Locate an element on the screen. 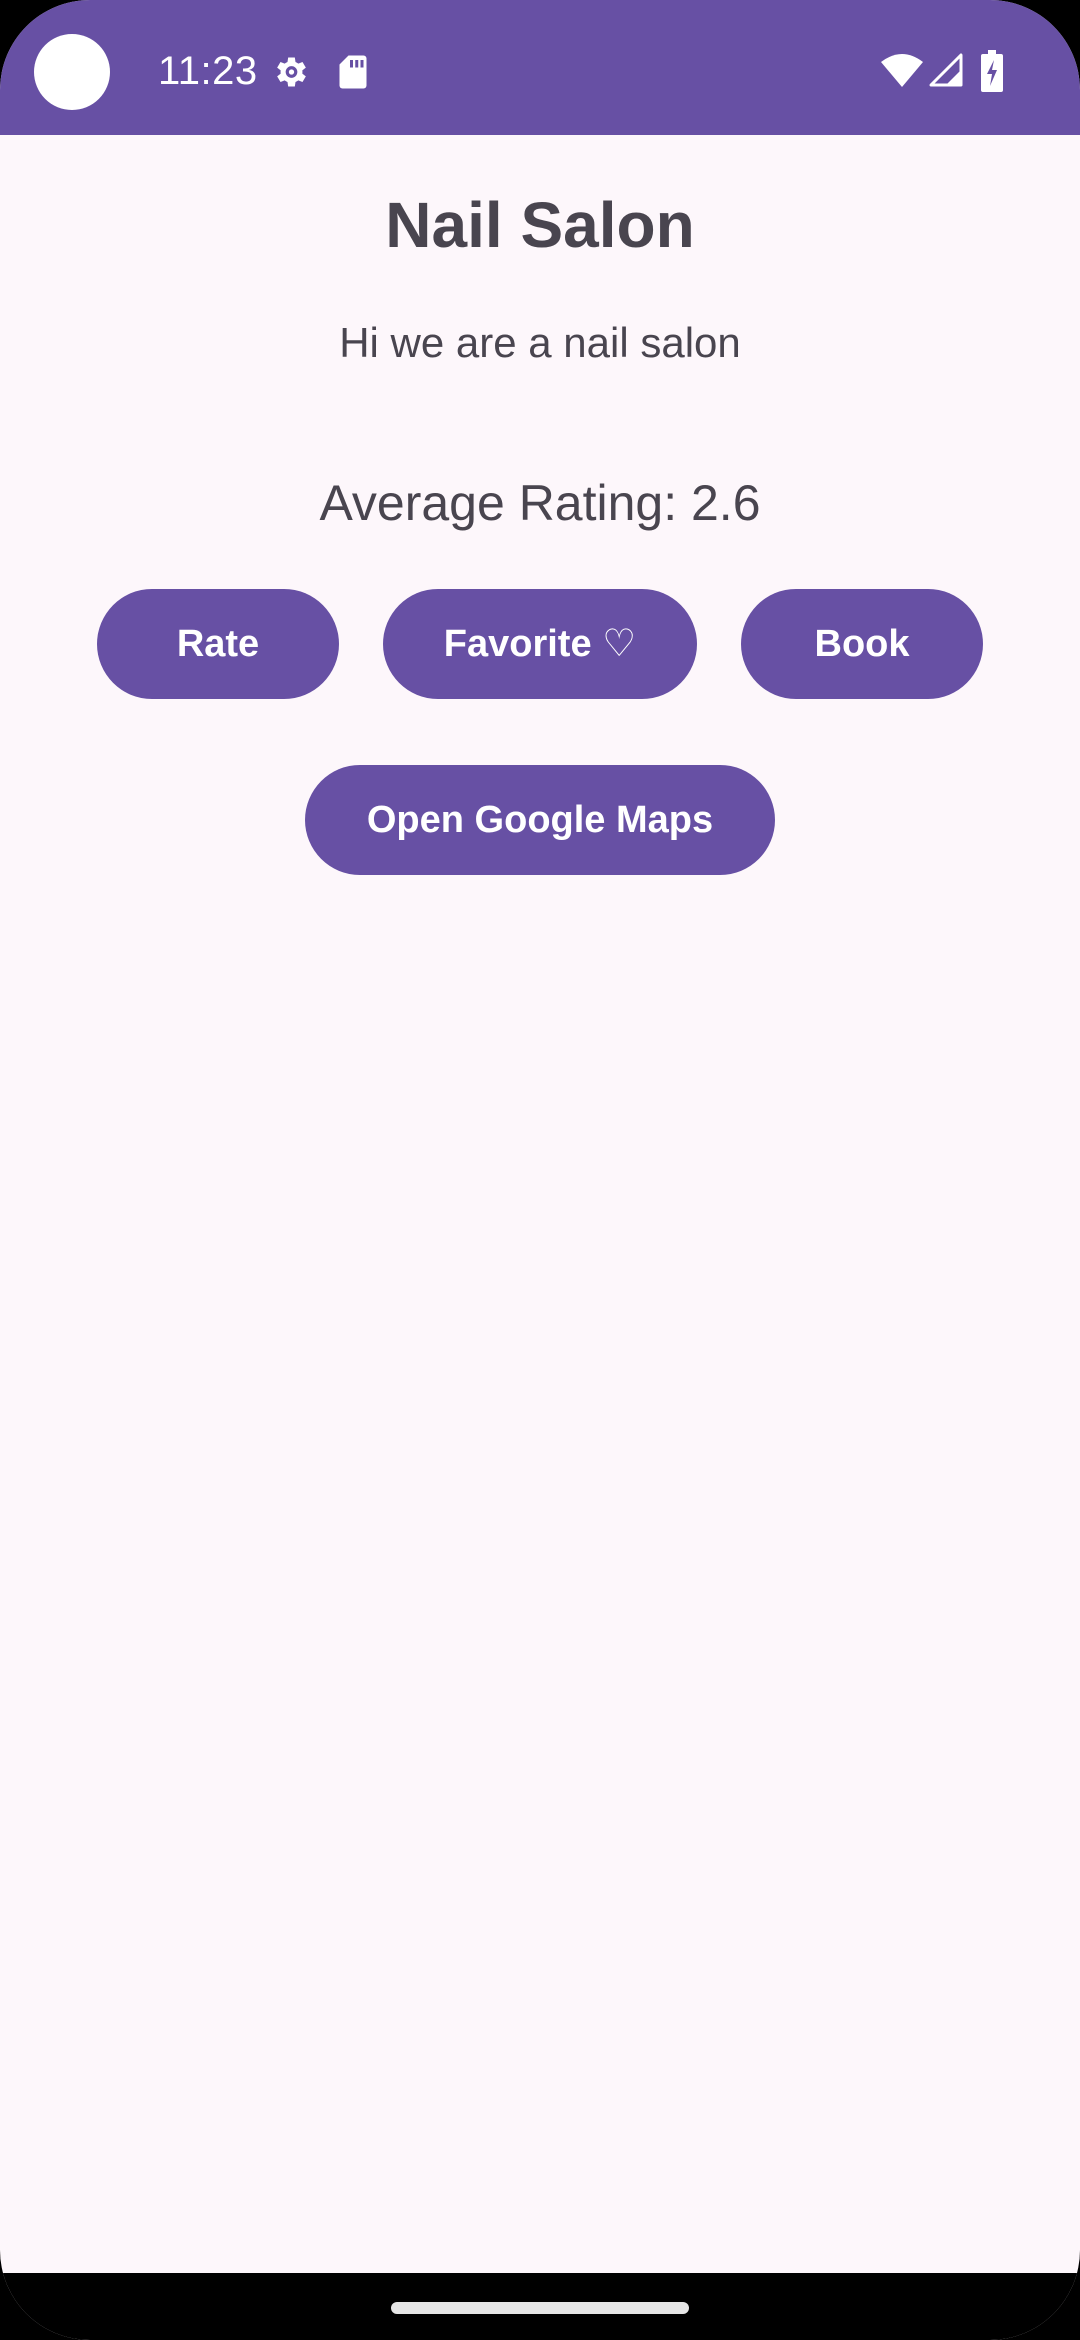 The image size is (1080, 2340). rate-button: Rate is located at coordinates (218, 644).